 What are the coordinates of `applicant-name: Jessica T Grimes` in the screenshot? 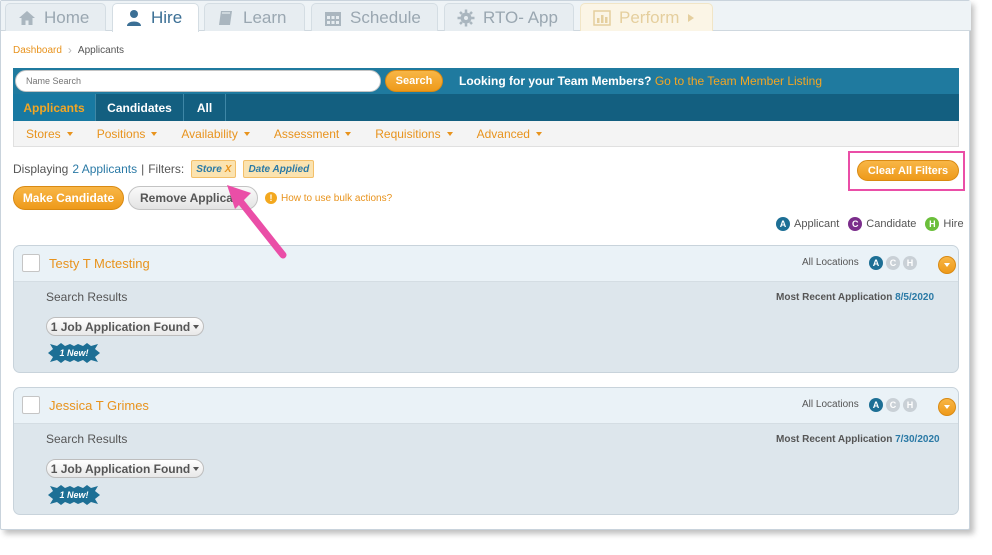 It's located at (99, 405).